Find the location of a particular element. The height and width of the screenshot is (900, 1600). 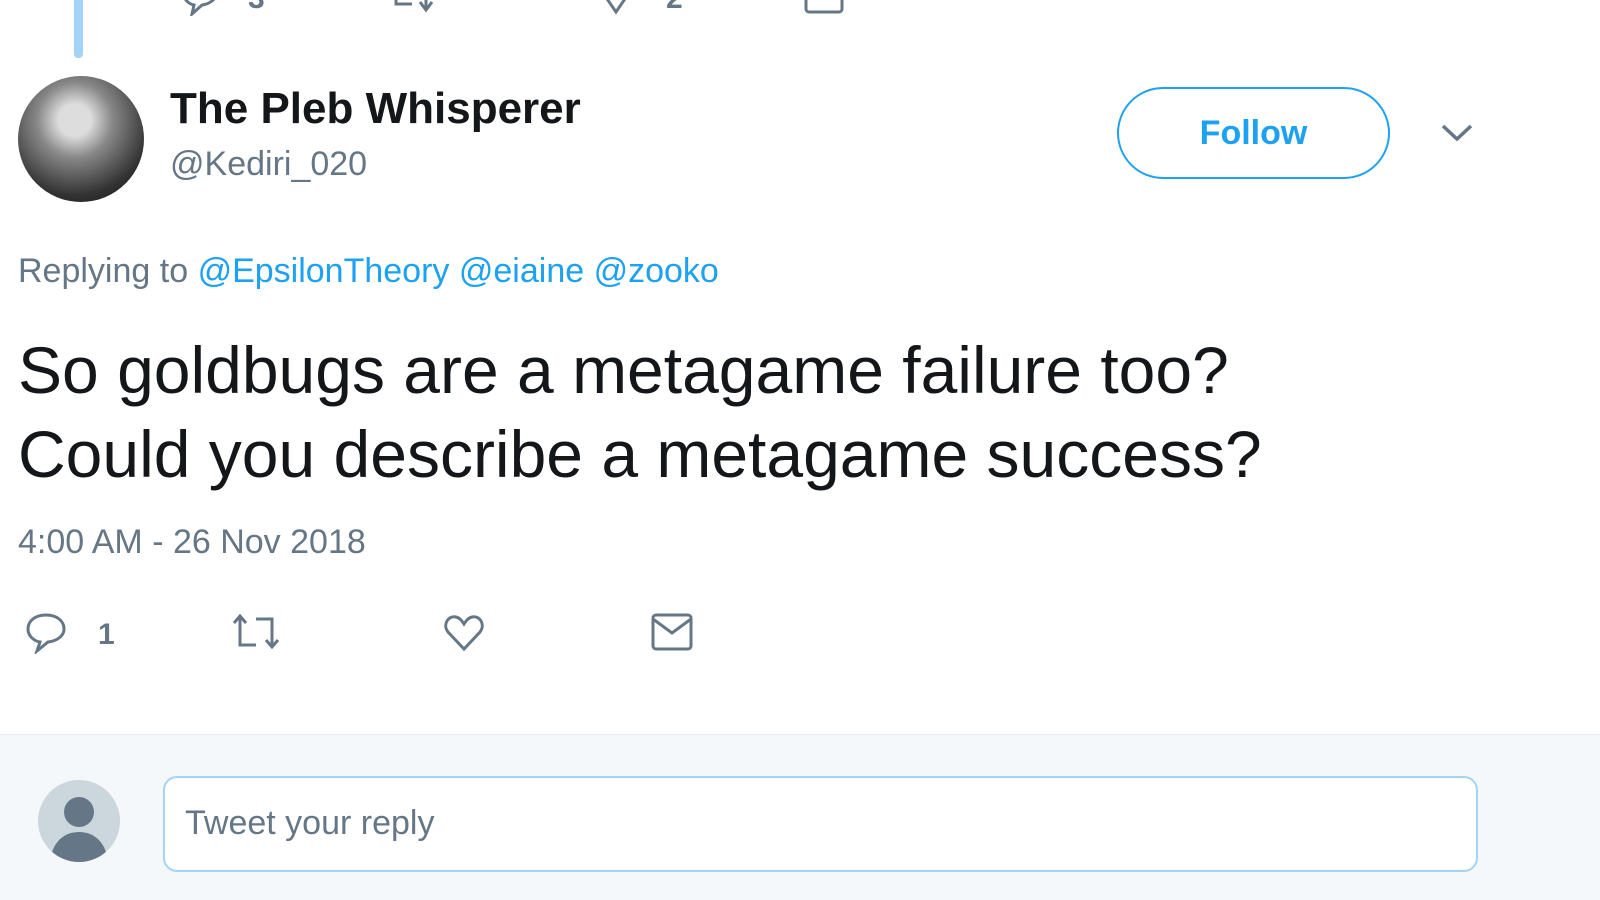

chevron-down-icon is located at coordinates (1457, 133).